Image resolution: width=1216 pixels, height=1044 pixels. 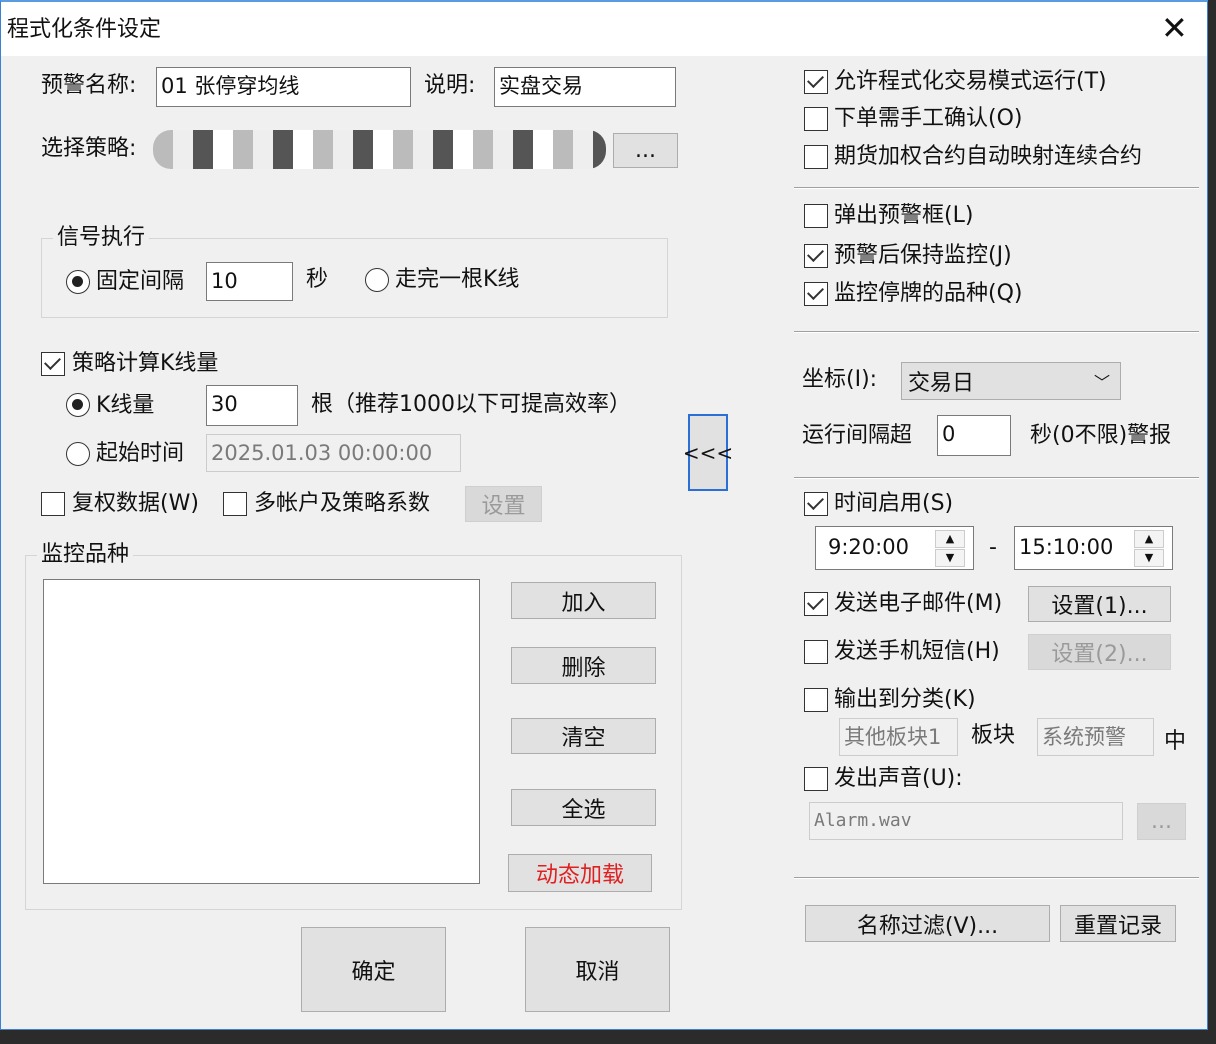 I want to click on signal-group-legend: 信号执行, so click(x=101, y=238).